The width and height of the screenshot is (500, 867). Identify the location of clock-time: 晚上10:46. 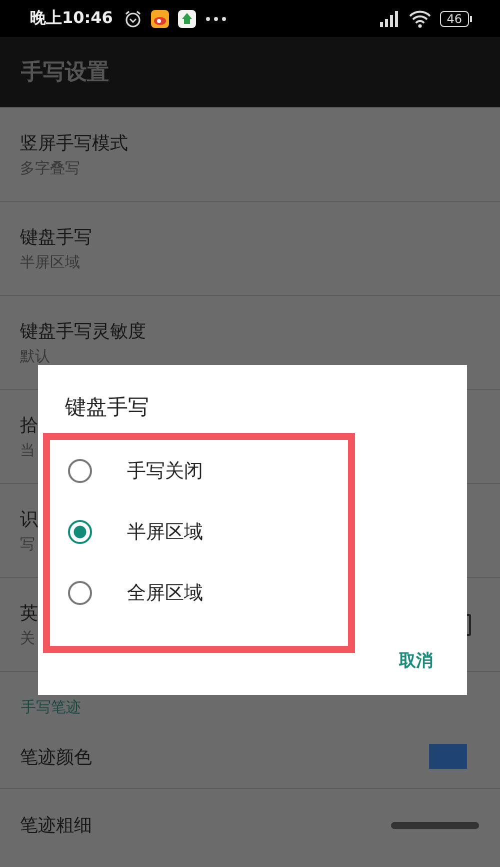
(71, 18).